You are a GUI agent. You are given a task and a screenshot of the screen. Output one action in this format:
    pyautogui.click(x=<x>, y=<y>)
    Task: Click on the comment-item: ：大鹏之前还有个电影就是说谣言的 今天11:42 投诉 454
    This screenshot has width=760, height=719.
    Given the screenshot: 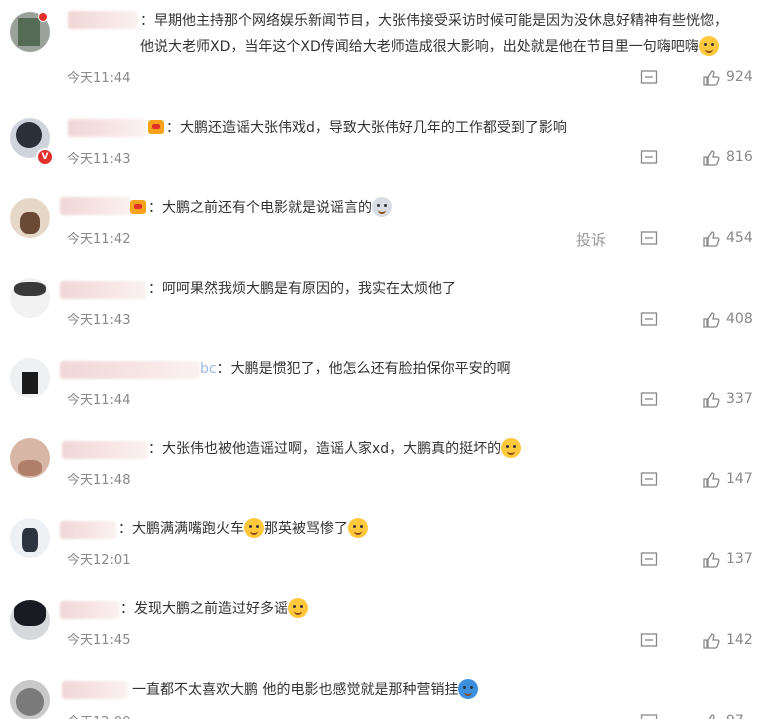 What is the action you would take?
    pyautogui.click(x=380, y=220)
    